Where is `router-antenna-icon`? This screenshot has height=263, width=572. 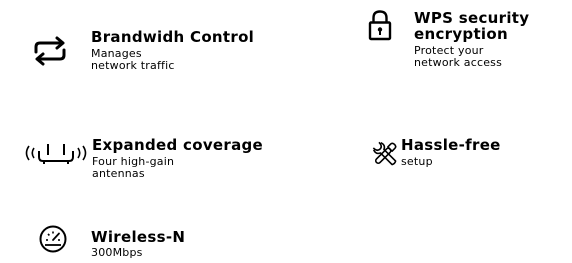
router-antenna-icon is located at coordinates (56, 153).